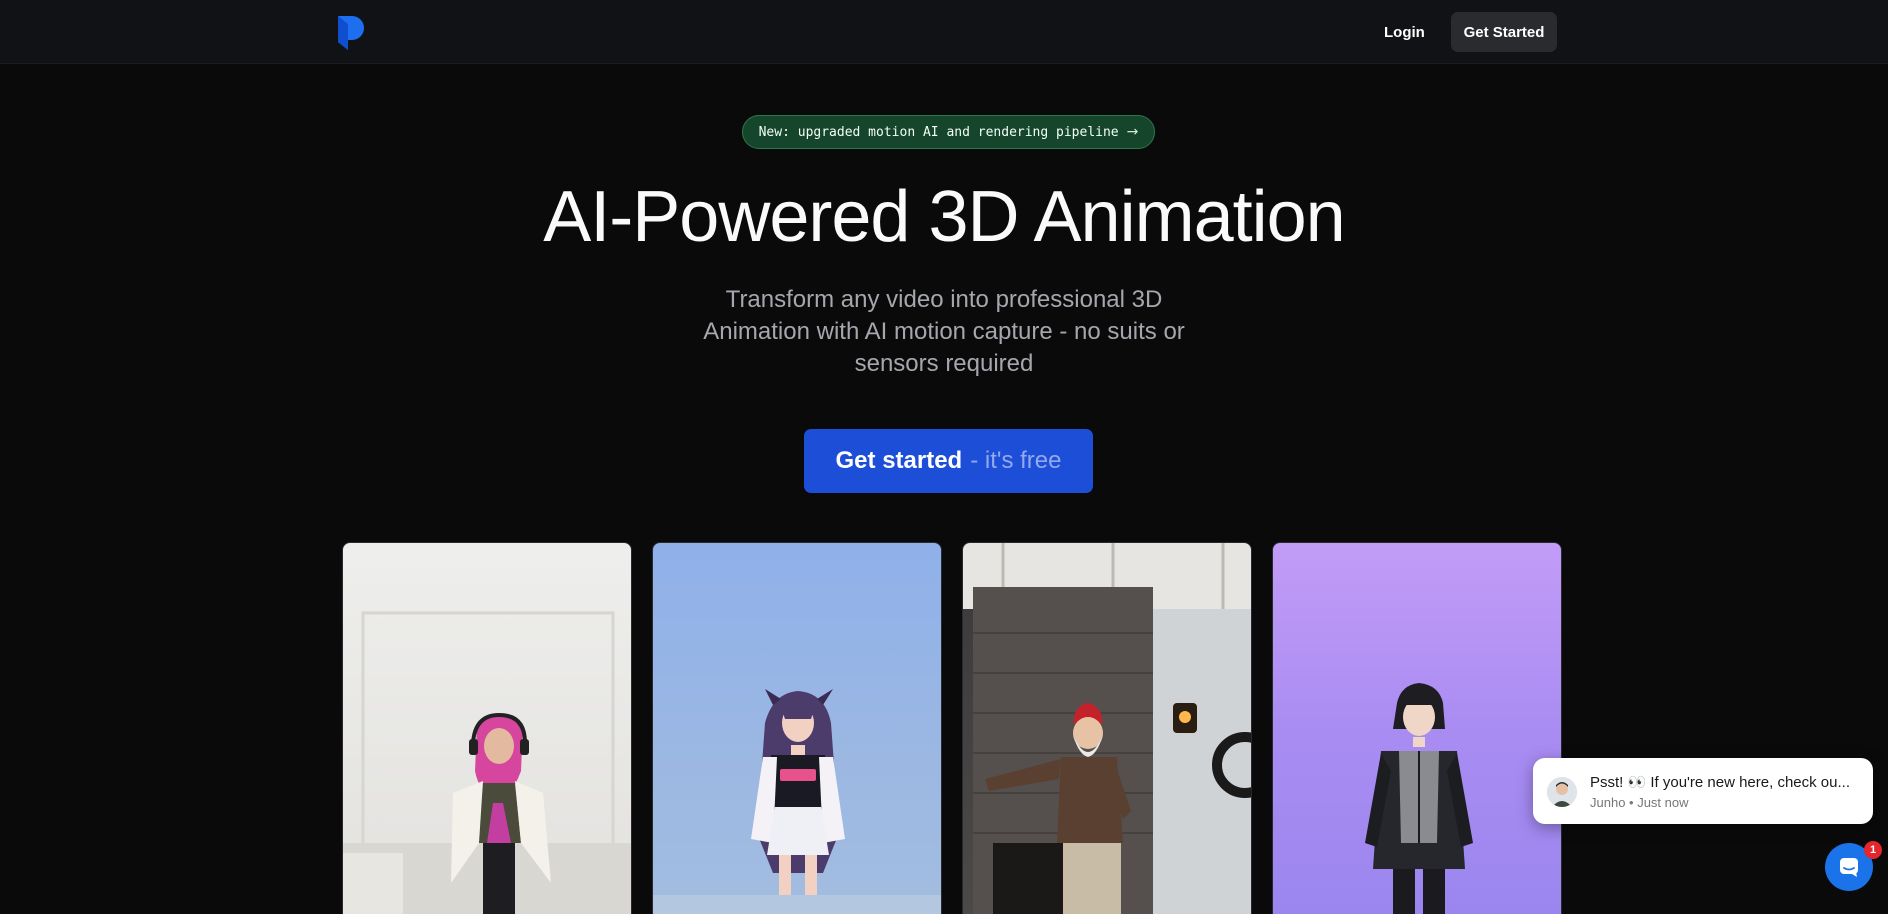 The height and width of the screenshot is (914, 1888). Describe the element at coordinates (944, 217) in the screenshot. I see `hero-title: AI-Powered 3D Animation` at that location.